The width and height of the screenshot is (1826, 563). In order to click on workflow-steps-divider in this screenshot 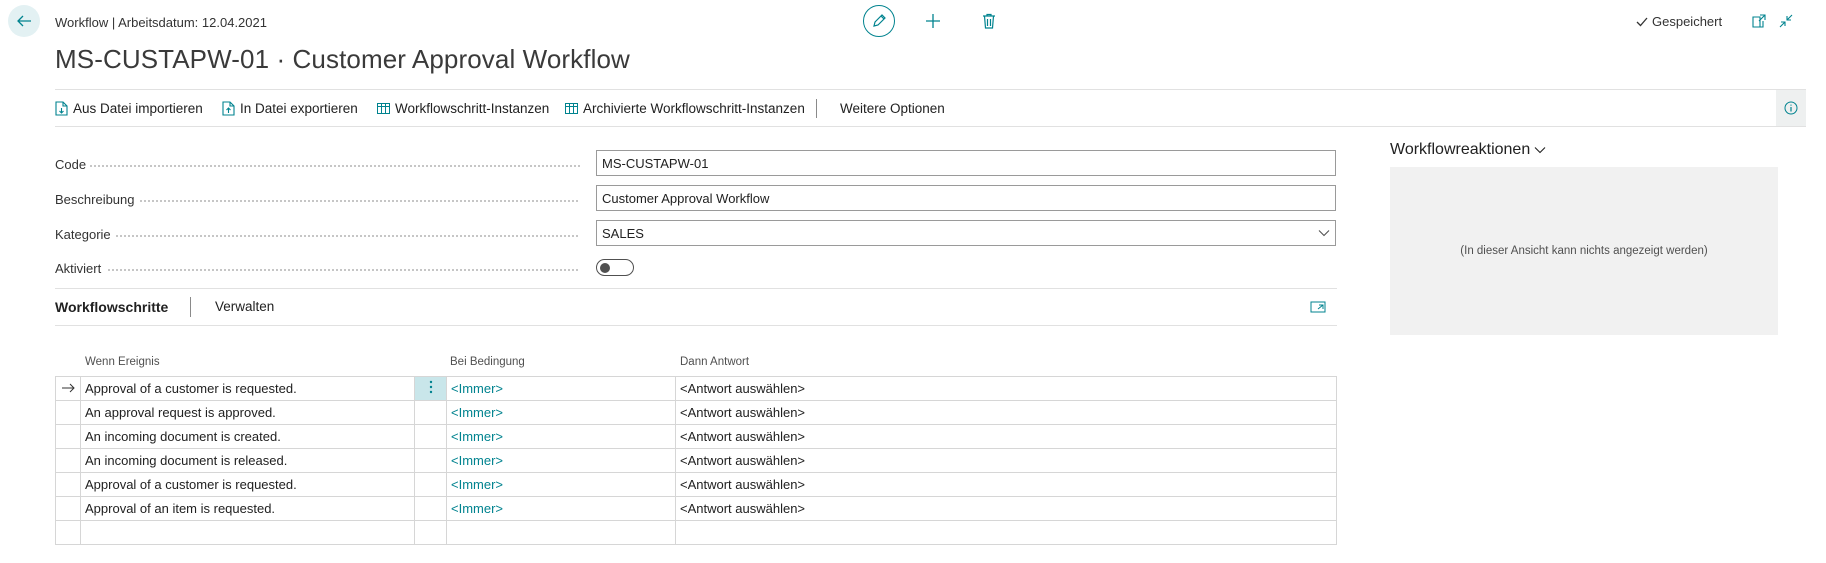, I will do `click(190, 307)`.